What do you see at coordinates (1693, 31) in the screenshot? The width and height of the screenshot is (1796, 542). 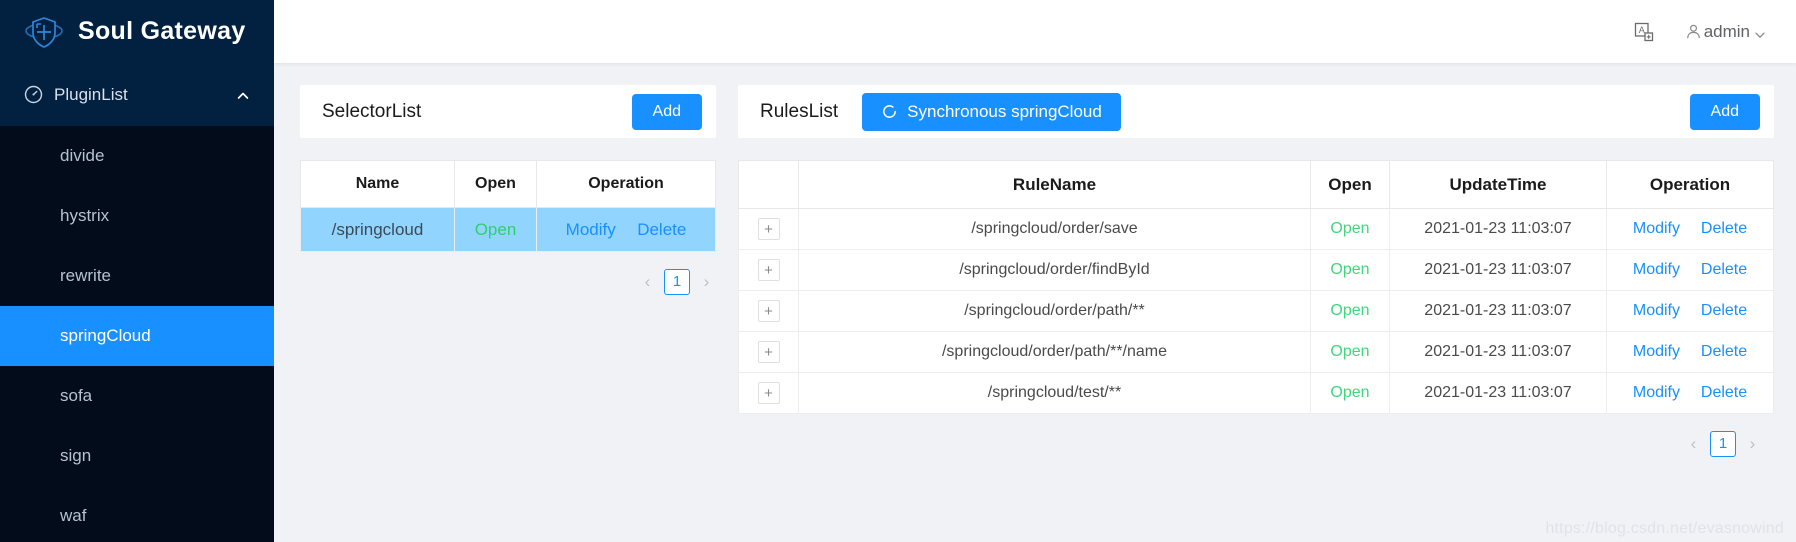 I see `user-avatar-icon` at bounding box center [1693, 31].